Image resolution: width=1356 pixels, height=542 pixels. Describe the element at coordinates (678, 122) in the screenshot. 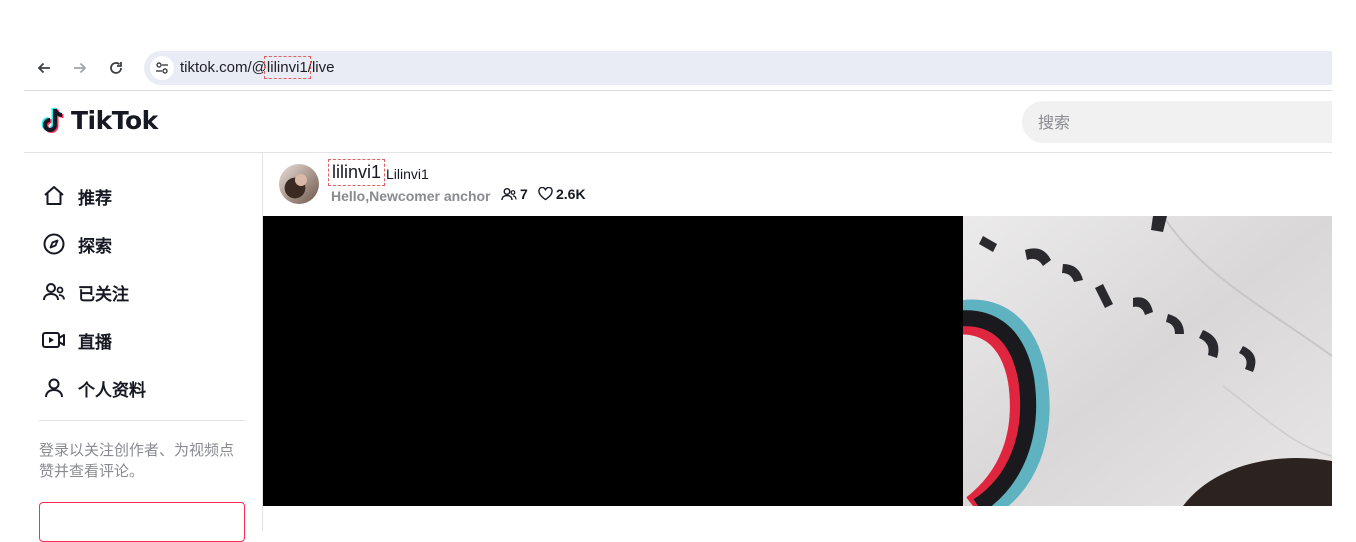

I see `site-header: TikTok` at that location.